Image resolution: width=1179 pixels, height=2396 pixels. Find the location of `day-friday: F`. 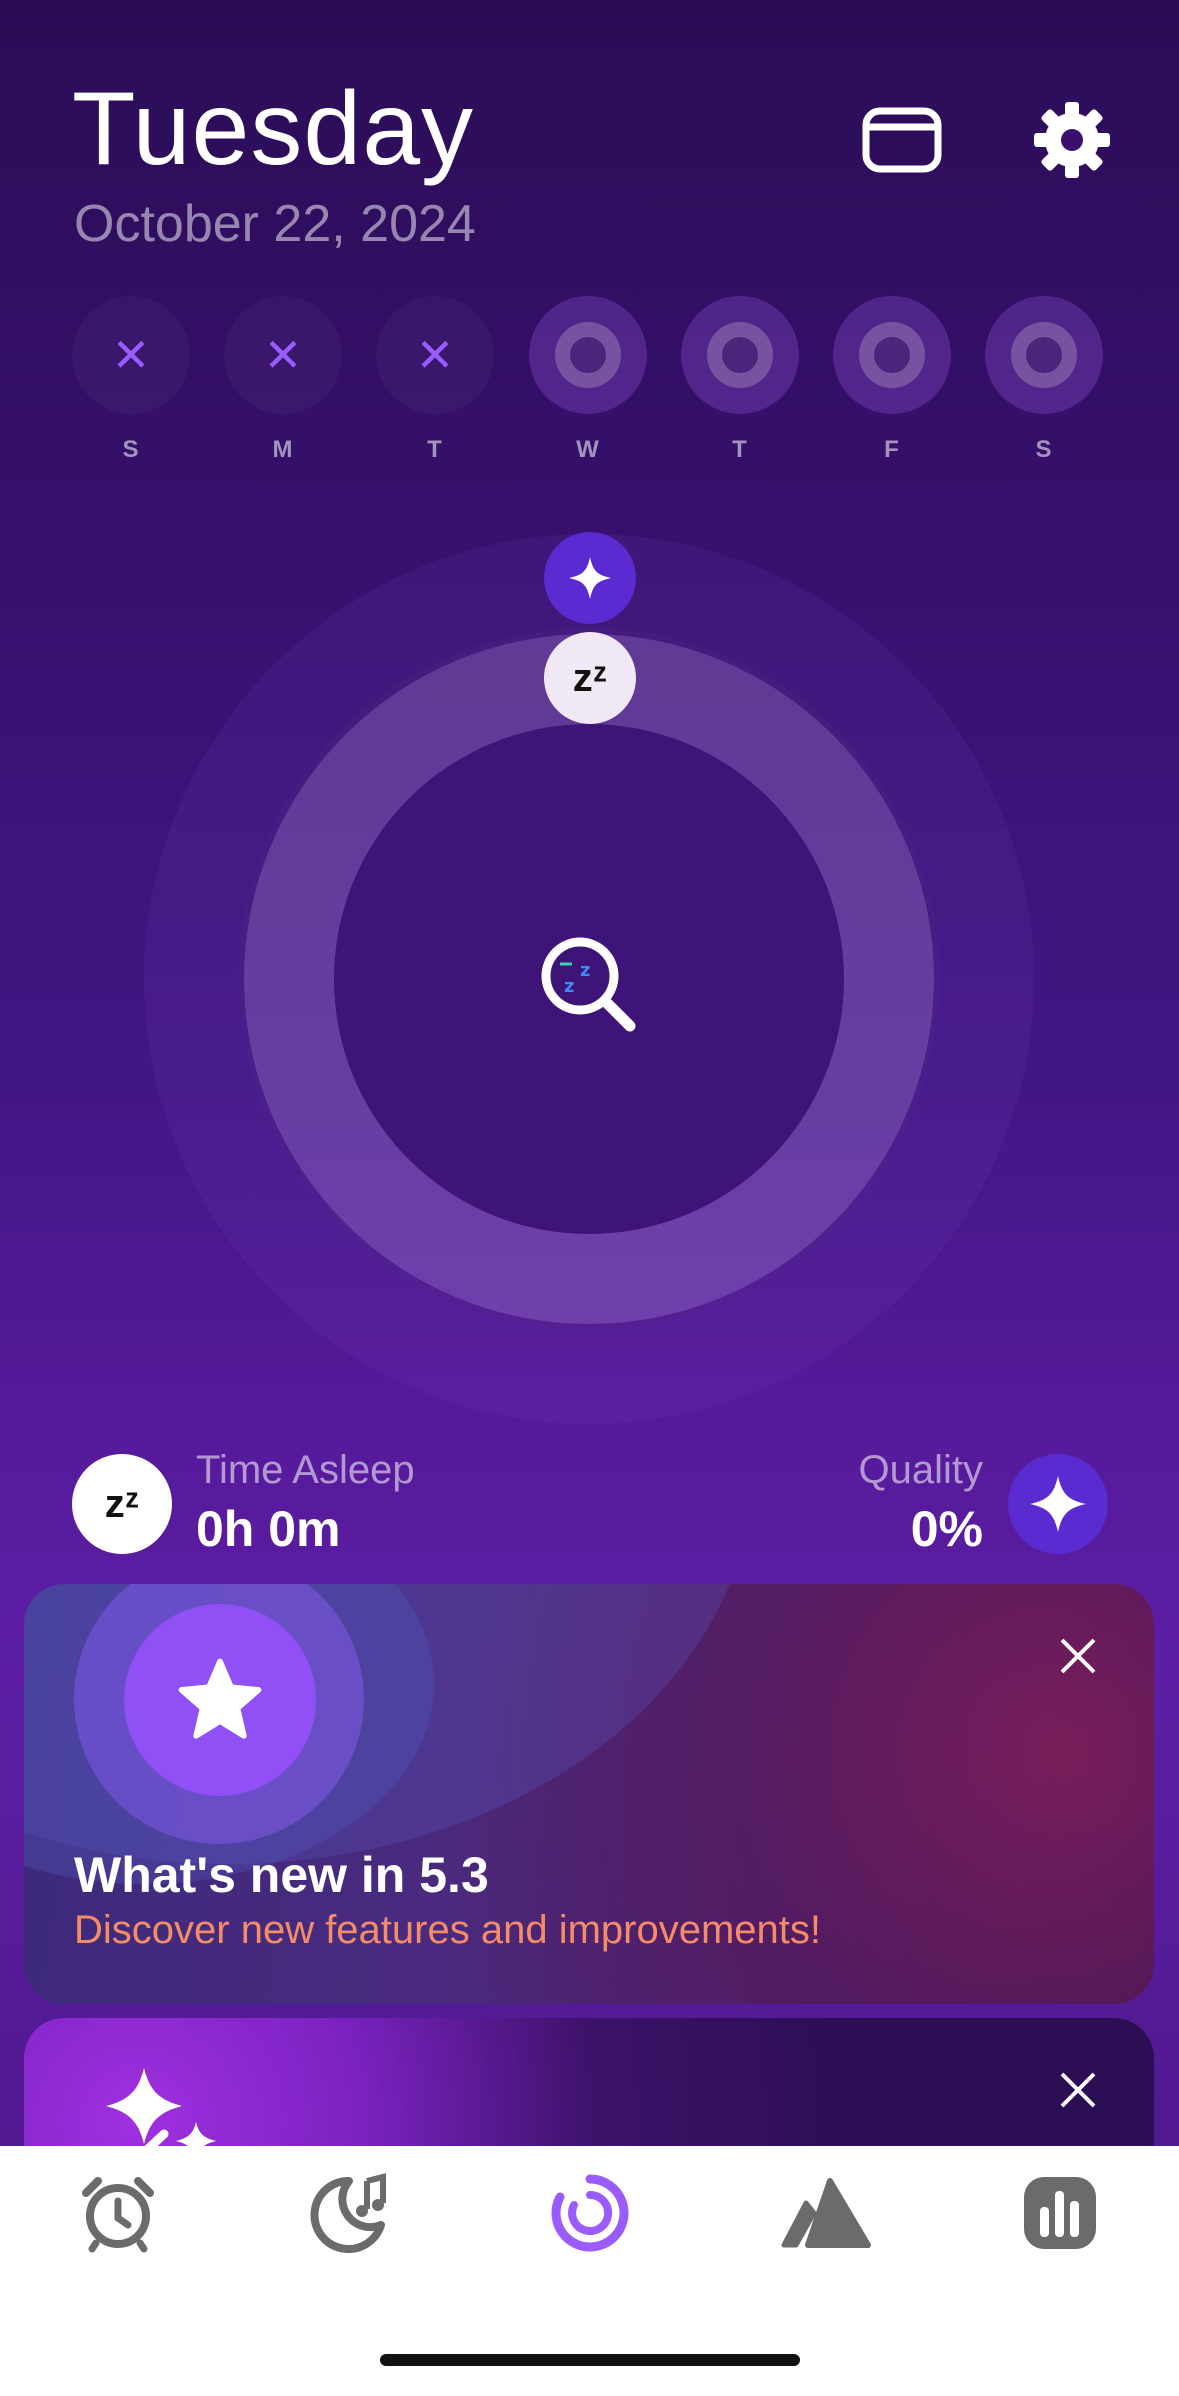

day-friday: F is located at coordinates (892, 380).